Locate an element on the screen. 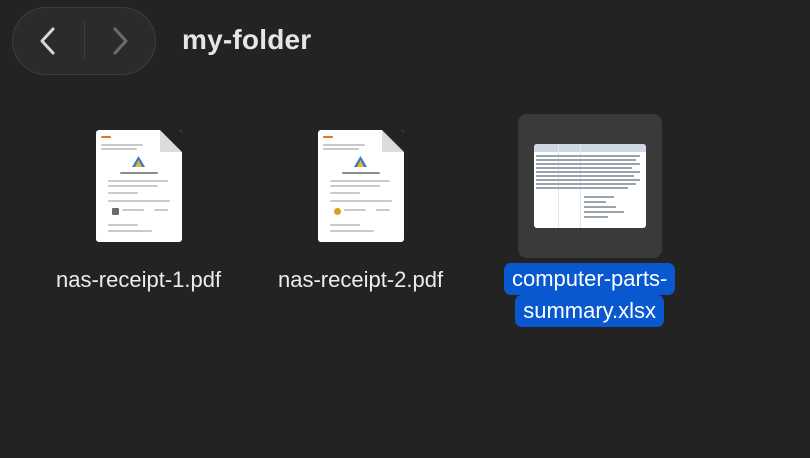 The height and width of the screenshot is (458, 810). folder-title: my-folder is located at coordinates (247, 39).